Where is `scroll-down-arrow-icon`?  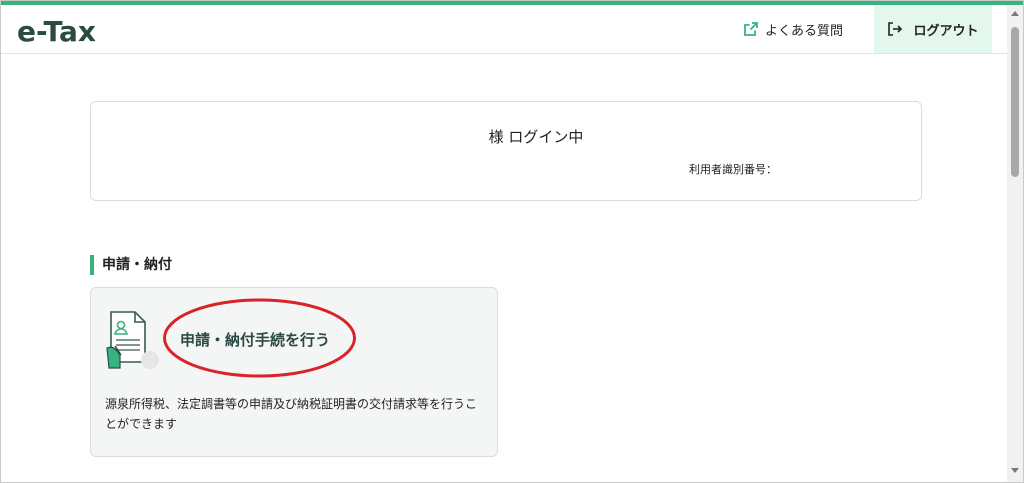 scroll-down-arrow-icon is located at coordinates (1015, 470).